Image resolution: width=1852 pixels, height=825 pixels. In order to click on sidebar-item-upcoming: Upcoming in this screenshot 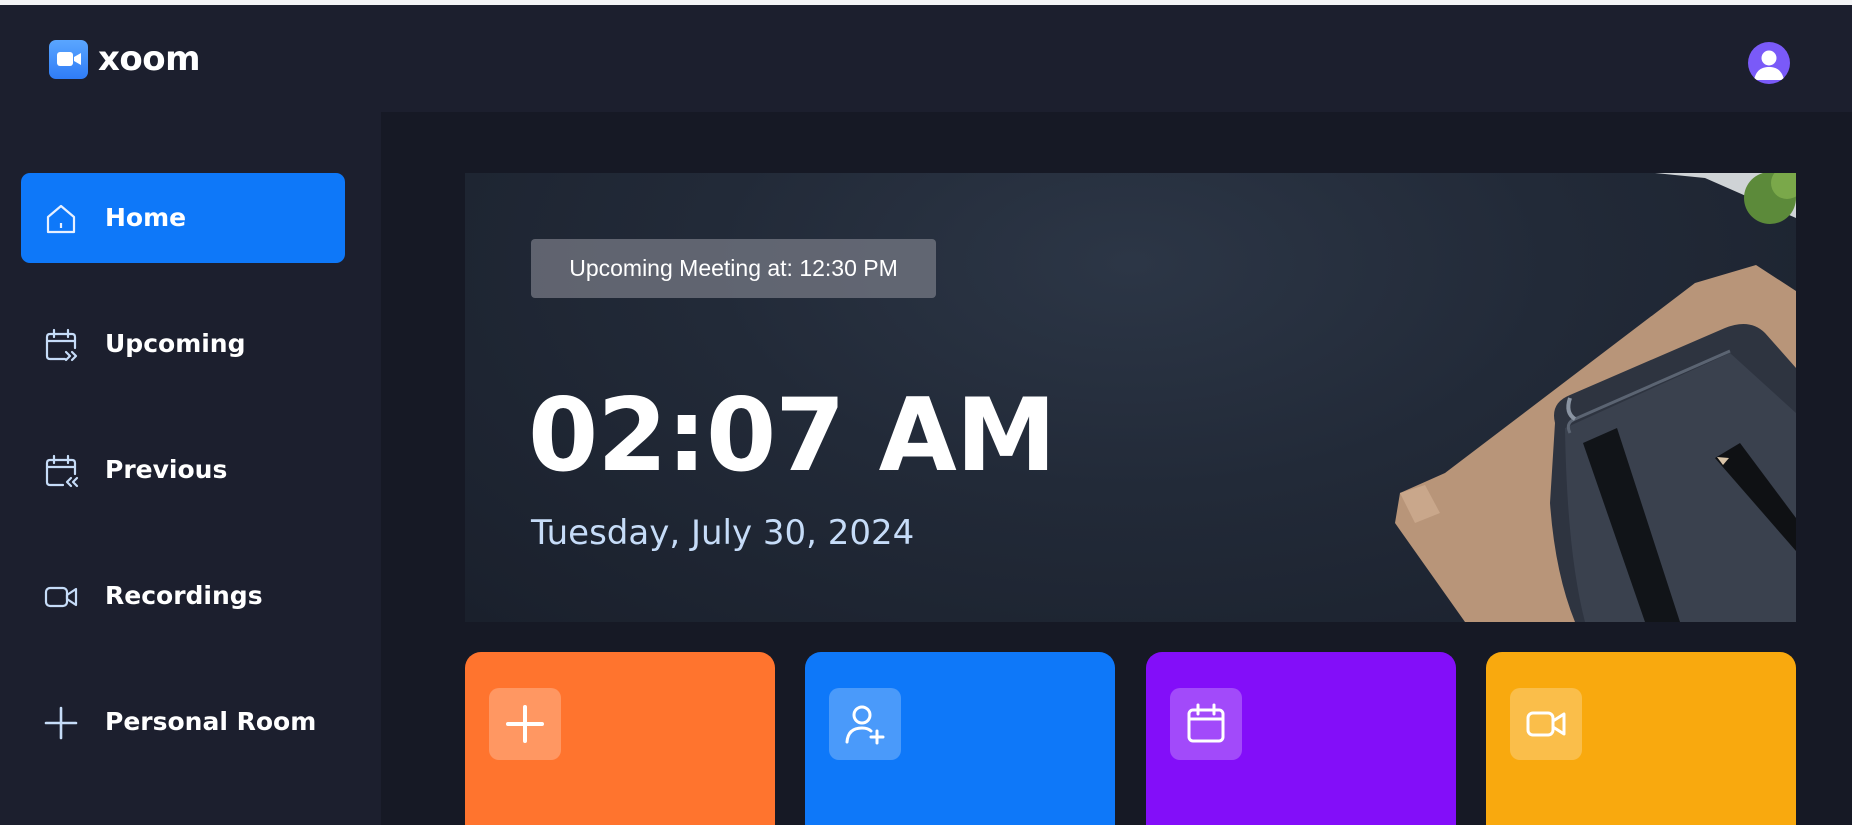, I will do `click(183, 344)`.